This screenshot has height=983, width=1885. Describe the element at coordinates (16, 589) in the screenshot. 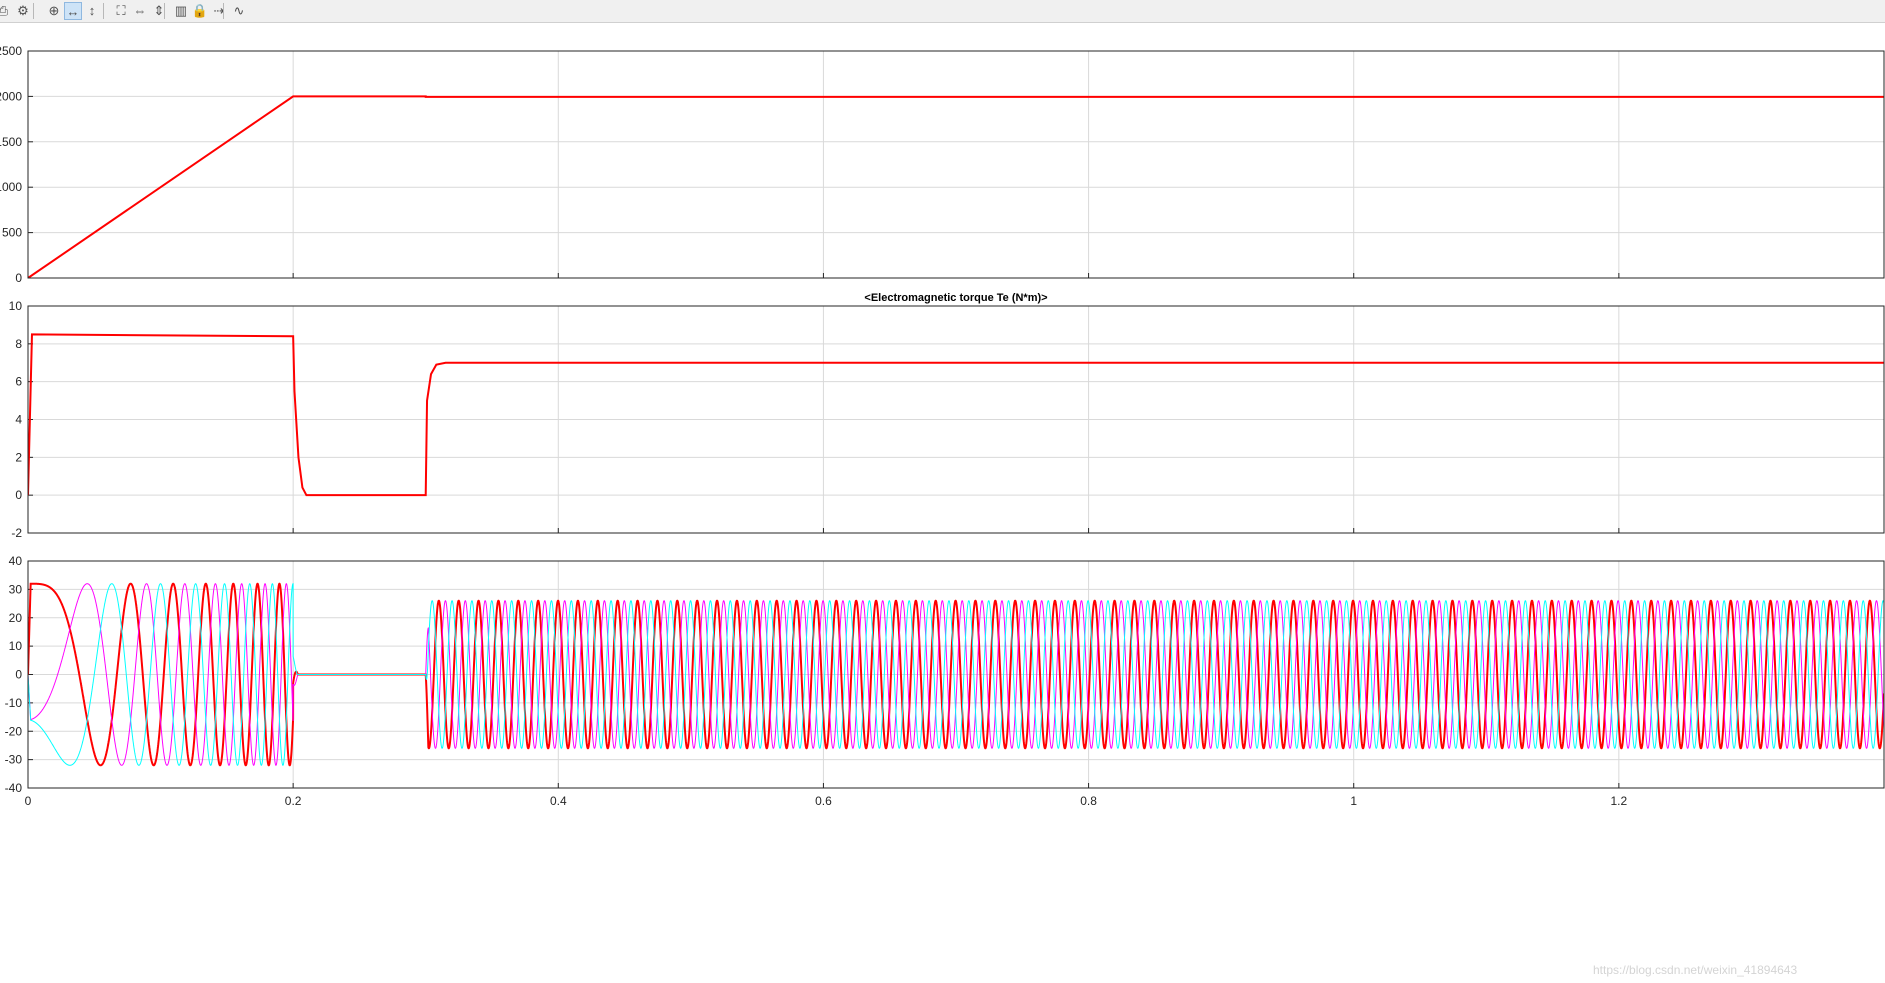

I see `y-tick-label: 30` at that location.